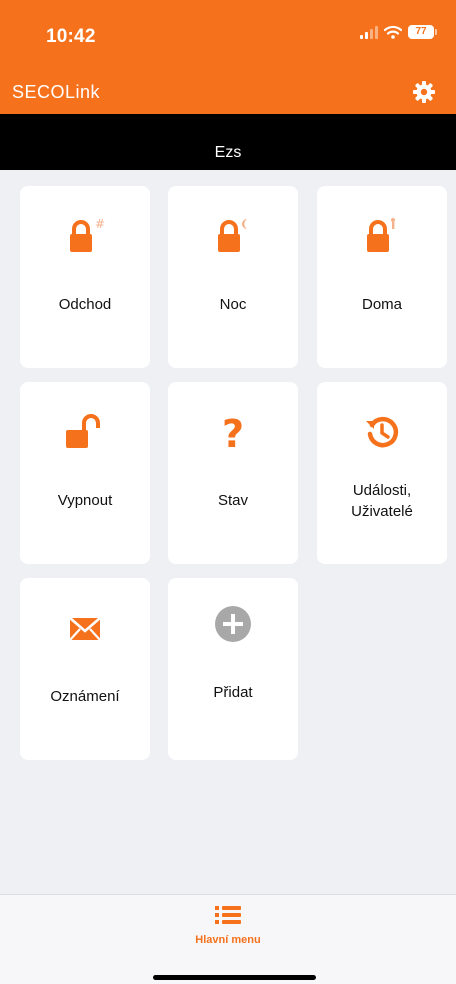 The image size is (456, 984). What do you see at coordinates (85, 696) in the screenshot?
I see `tile-label: Oznámení` at bounding box center [85, 696].